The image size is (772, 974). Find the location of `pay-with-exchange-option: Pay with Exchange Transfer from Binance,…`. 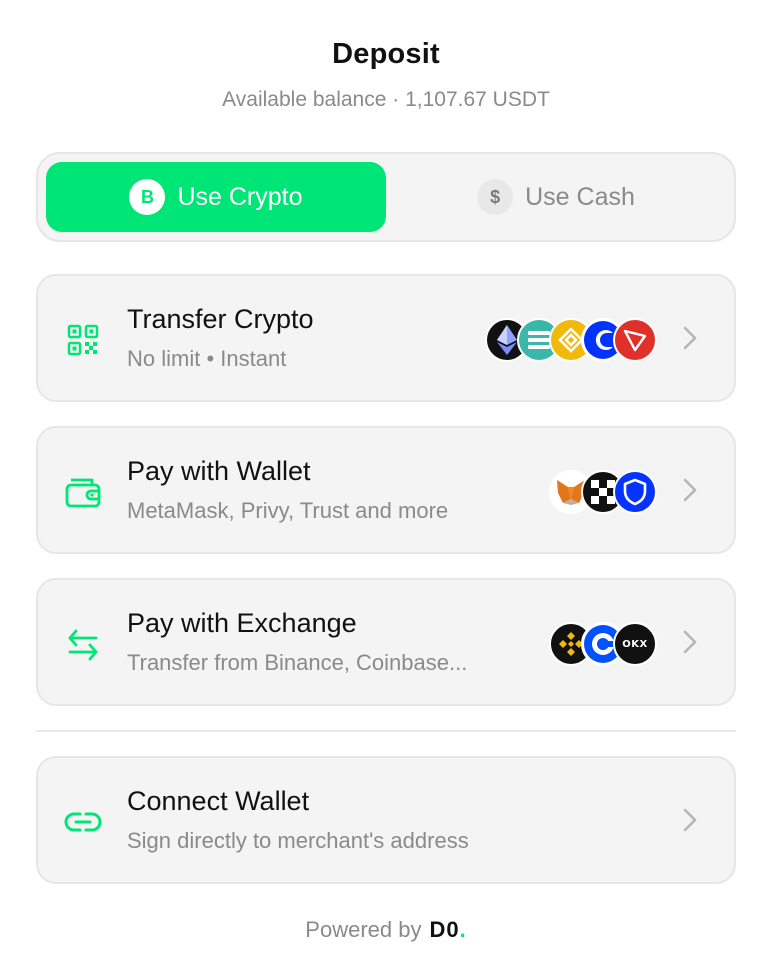

pay-with-exchange-option: Pay with Exchange Transfer from Binance,… is located at coordinates (386, 642).